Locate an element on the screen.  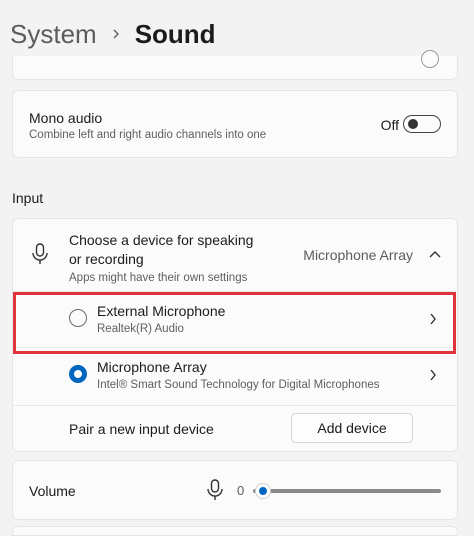
device-name: External Microphone is located at coordinates (161, 311).